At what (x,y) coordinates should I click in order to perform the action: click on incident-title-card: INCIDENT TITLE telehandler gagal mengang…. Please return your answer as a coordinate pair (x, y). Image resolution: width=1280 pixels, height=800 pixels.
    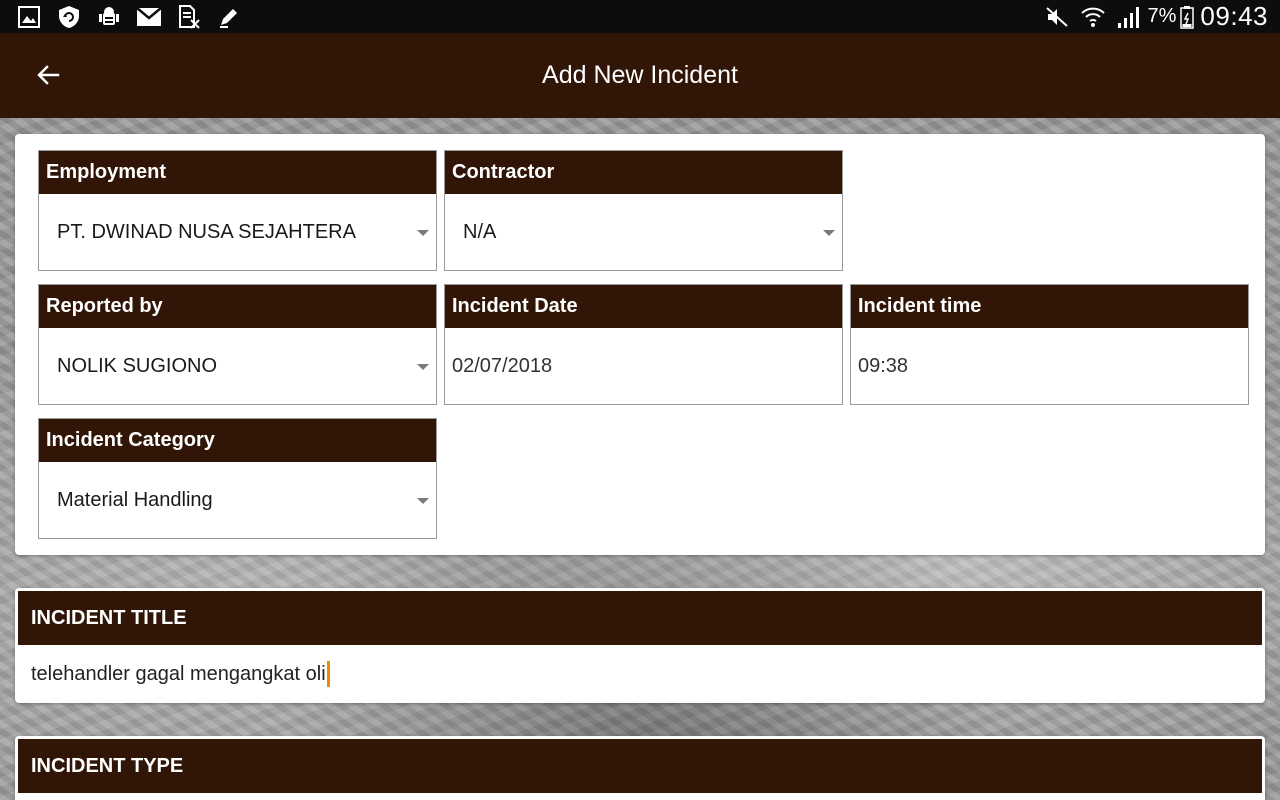
    Looking at the image, I should click on (640, 645).